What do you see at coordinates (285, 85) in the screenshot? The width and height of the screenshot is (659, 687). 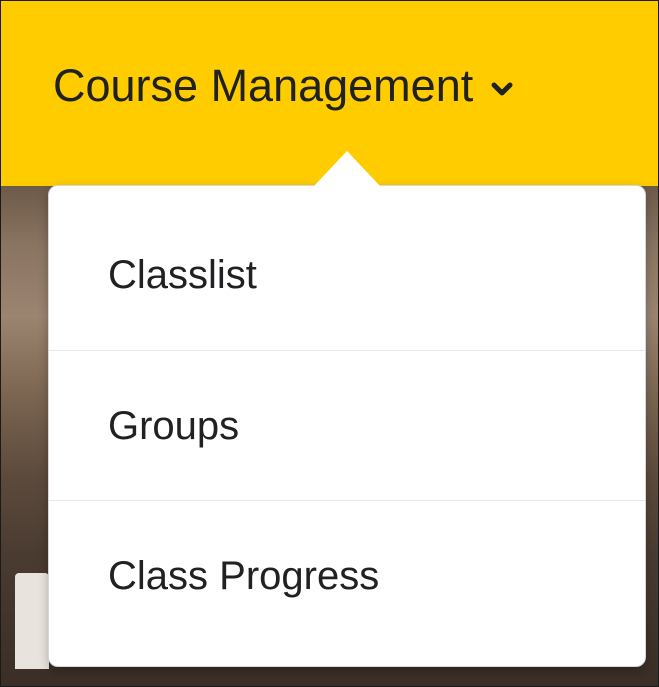 I see `course-management-menu-button: Course Management` at bounding box center [285, 85].